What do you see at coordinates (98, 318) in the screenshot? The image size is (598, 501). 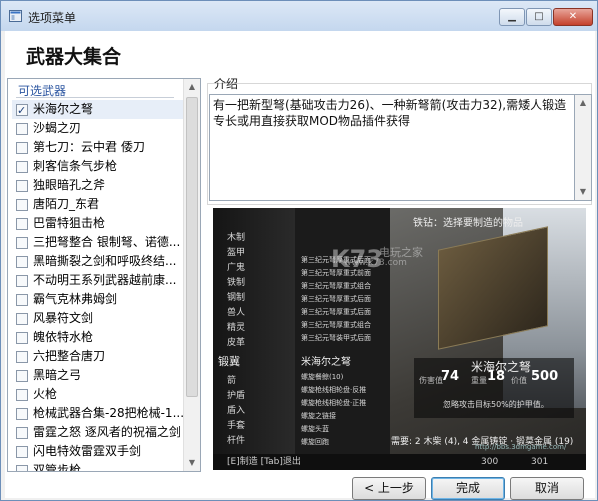 I see `weapon-list-item: 风暴符文剑` at bounding box center [98, 318].